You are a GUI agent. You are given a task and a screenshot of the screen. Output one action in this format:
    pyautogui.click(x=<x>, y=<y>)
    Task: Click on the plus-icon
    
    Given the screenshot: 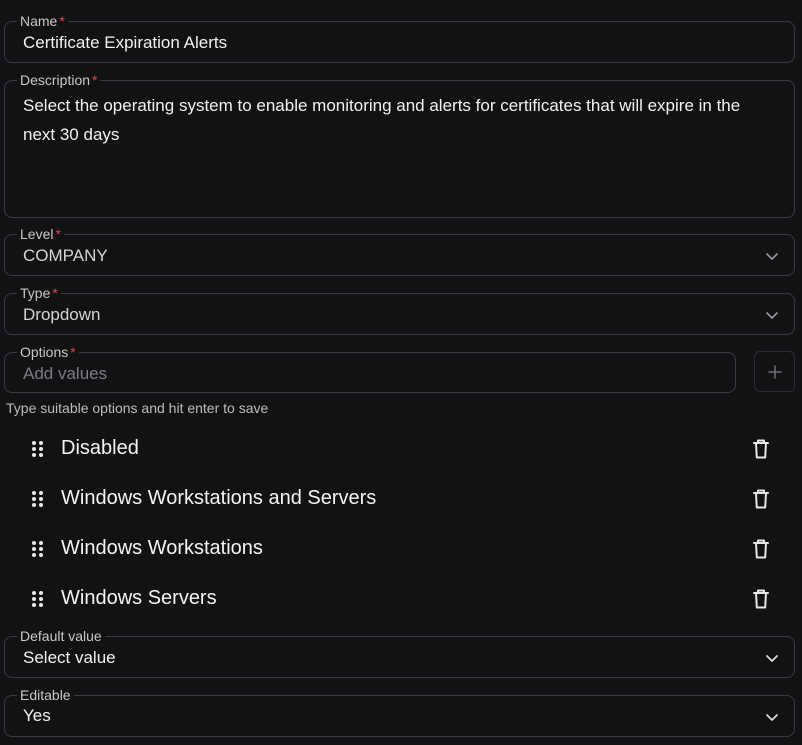 What is the action you would take?
    pyautogui.click(x=774, y=371)
    